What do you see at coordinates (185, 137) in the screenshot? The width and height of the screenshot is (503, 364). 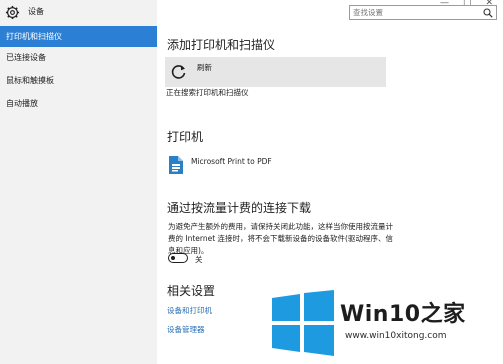 I see `printers-heading: 打印机` at bounding box center [185, 137].